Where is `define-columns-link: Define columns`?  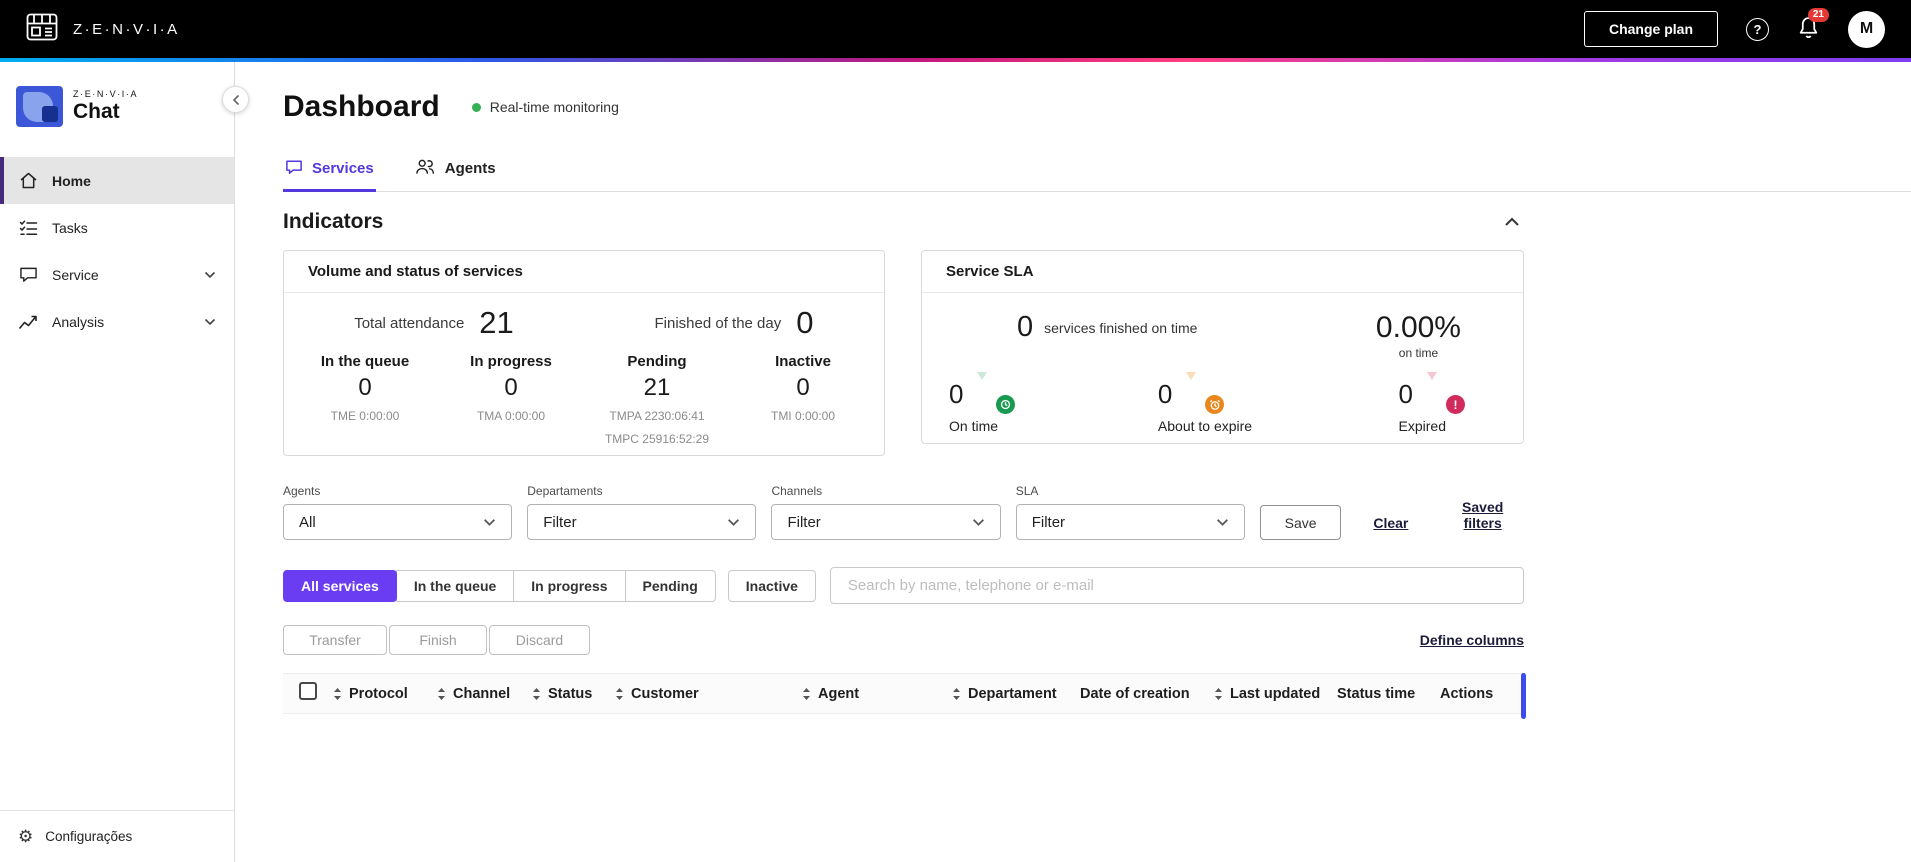
define-columns-link: Define columns is located at coordinates (1472, 640).